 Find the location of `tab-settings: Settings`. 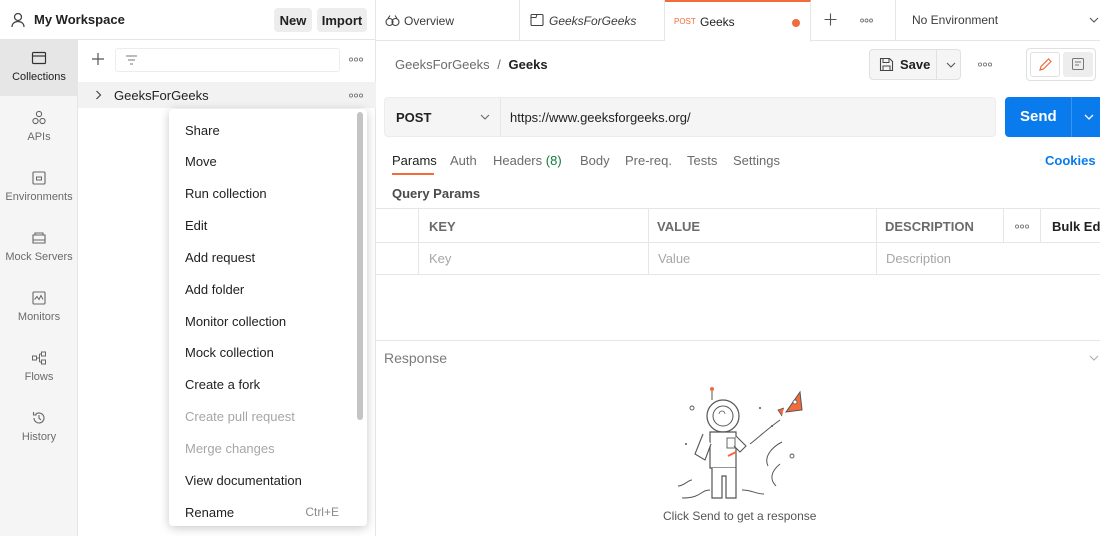

tab-settings: Settings is located at coordinates (756, 160).